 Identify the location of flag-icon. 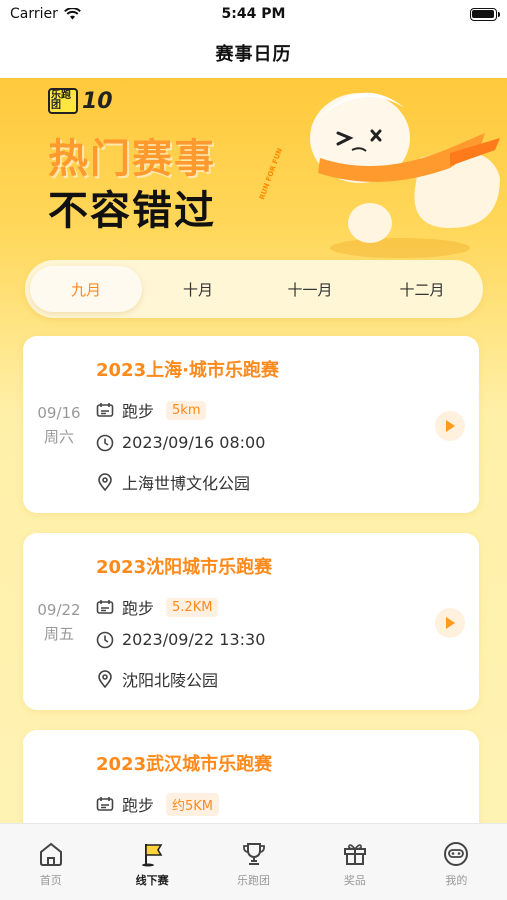
(152, 854).